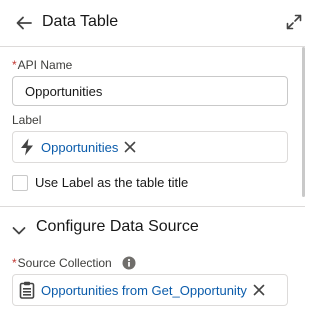  What do you see at coordinates (294, 22) in the screenshot?
I see `expand-icon` at bounding box center [294, 22].